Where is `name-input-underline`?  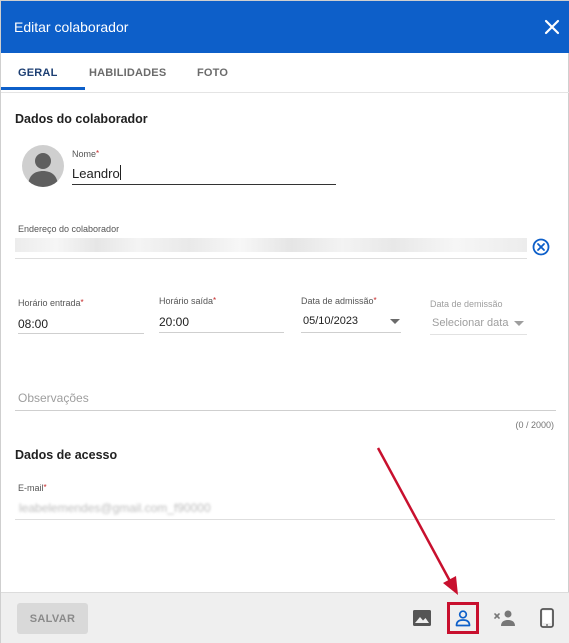 name-input-underline is located at coordinates (204, 184).